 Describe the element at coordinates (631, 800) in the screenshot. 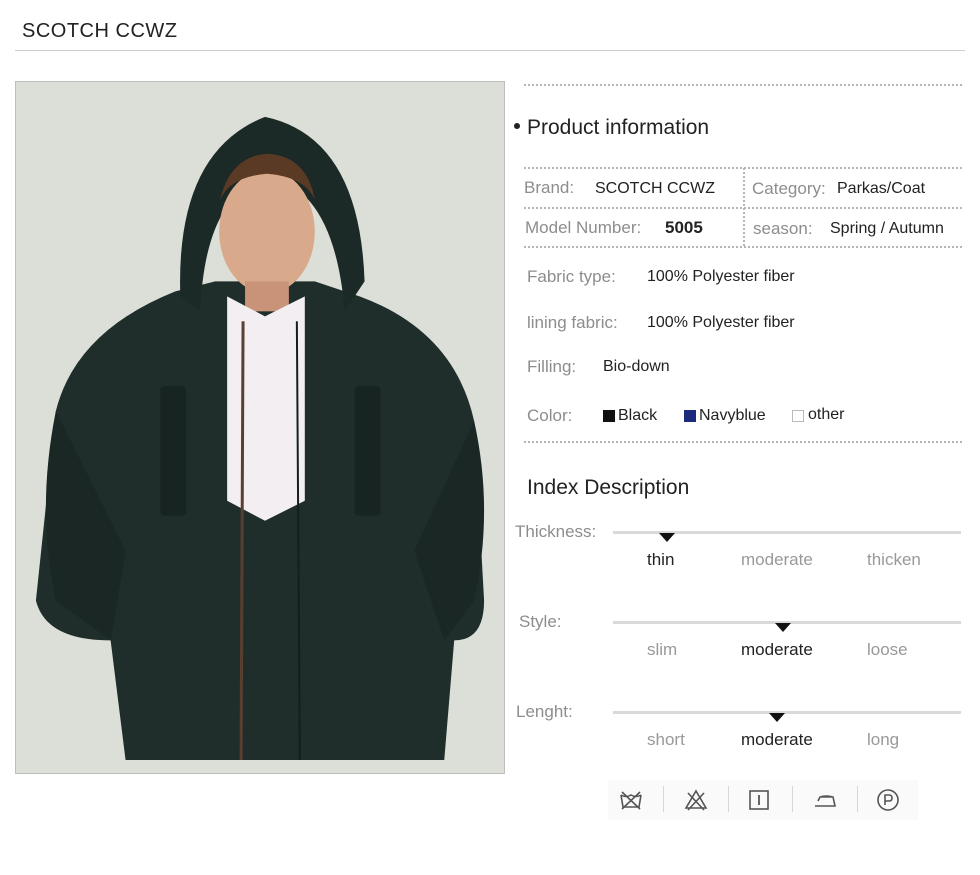

I see `no-wash-icon` at that location.